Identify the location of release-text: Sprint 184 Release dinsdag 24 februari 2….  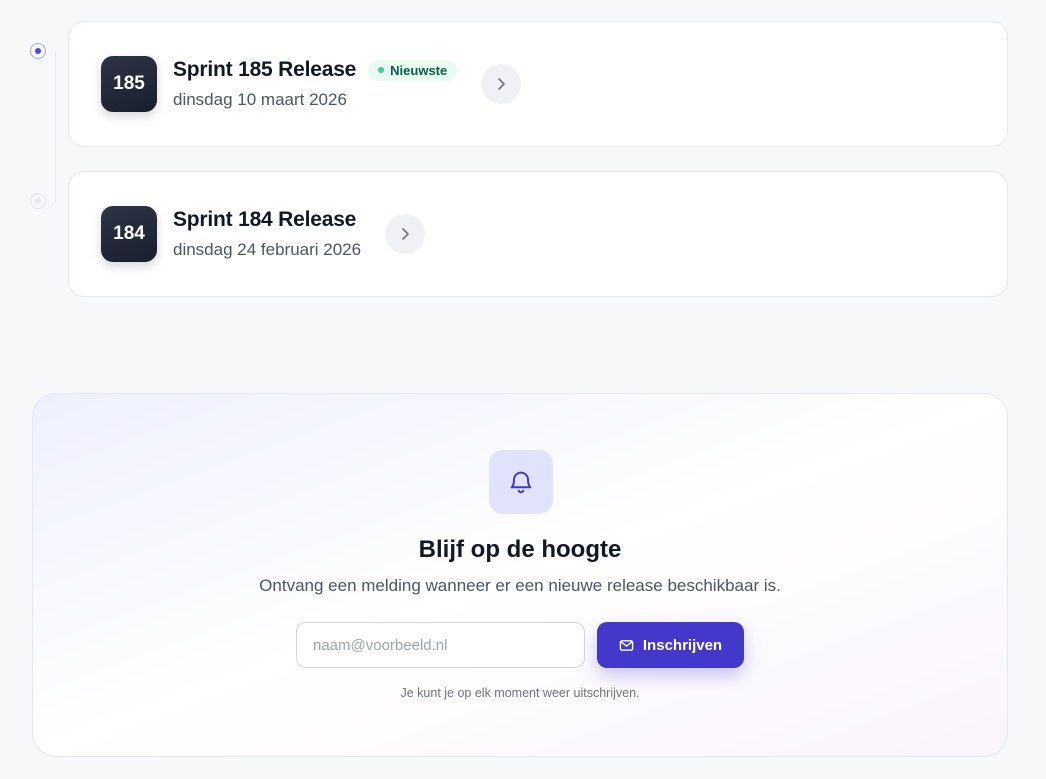
(267, 234).